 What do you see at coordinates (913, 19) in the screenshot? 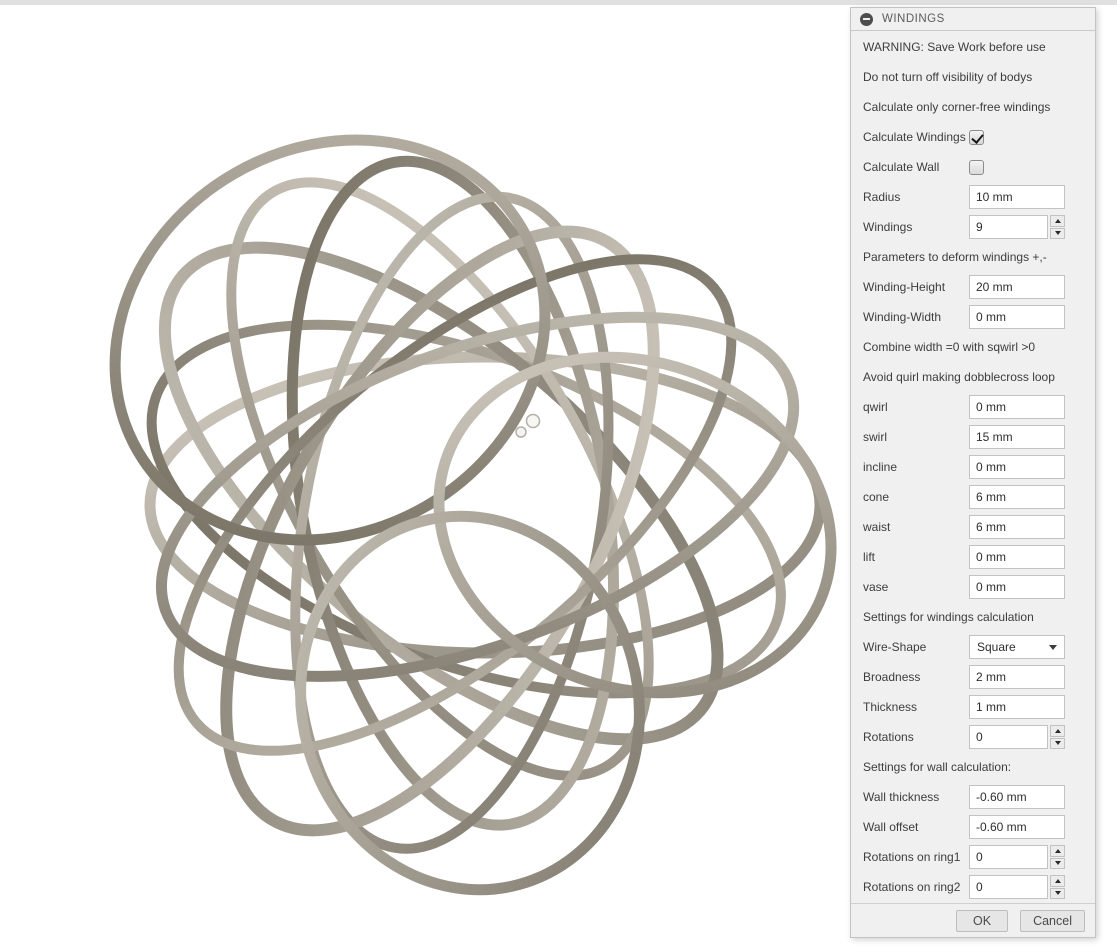
I see `dialog-title: WINDINGS` at bounding box center [913, 19].